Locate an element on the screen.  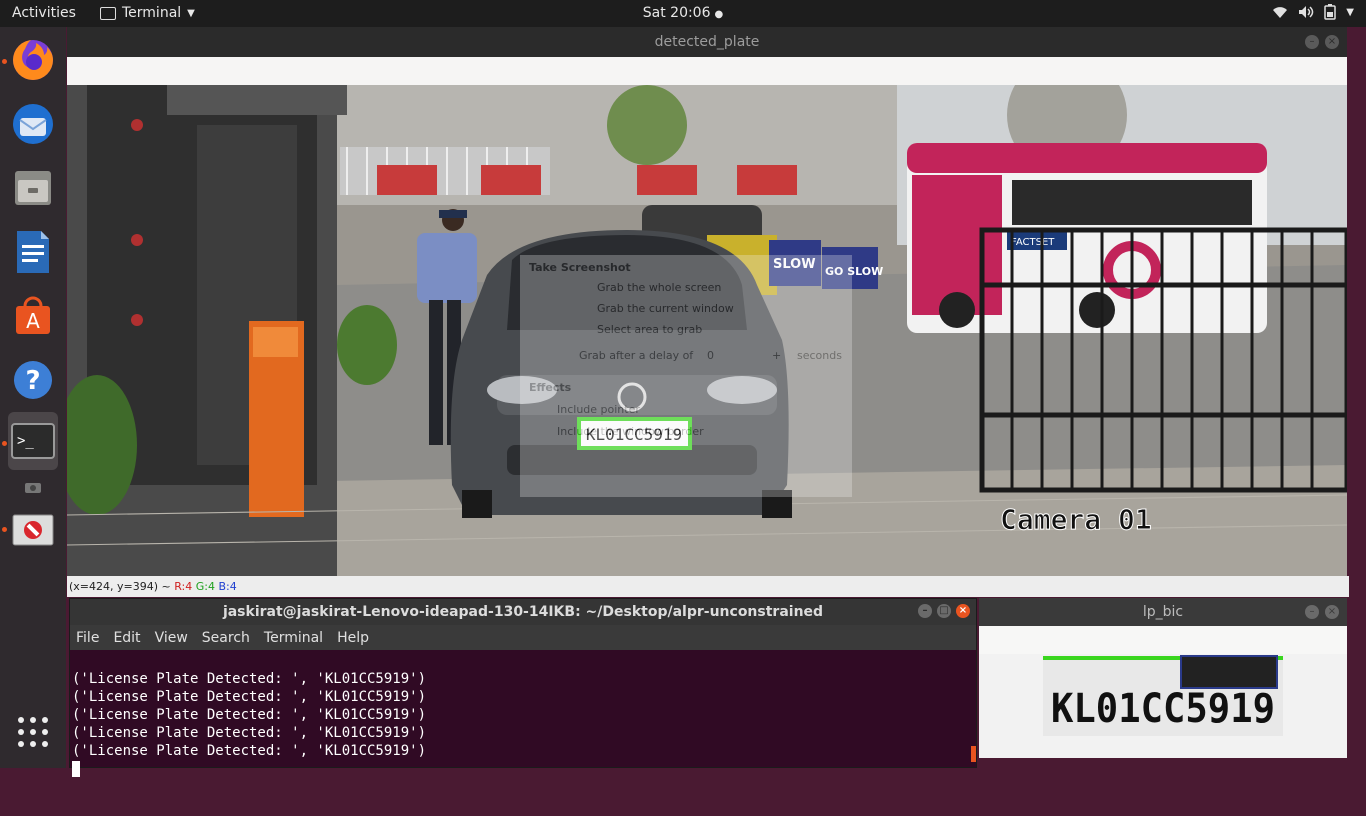
software-icon: A is located at coordinates (33, 315).